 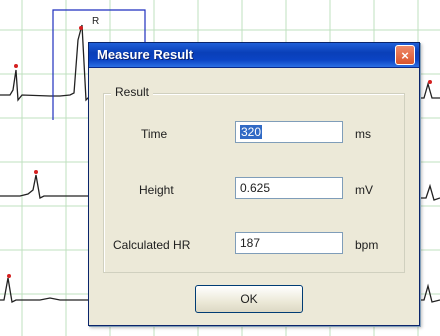 I want to click on close-icon: ×, so click(x=405, y=55).